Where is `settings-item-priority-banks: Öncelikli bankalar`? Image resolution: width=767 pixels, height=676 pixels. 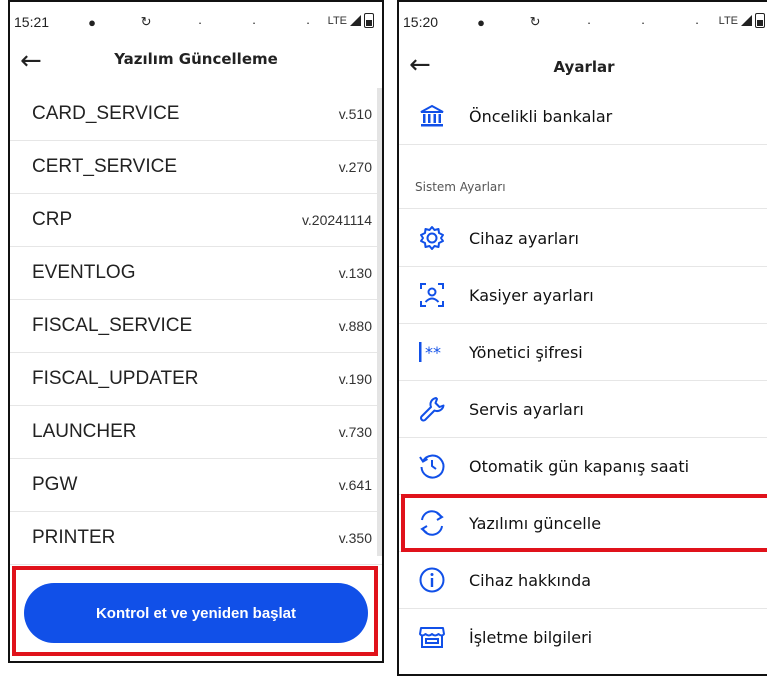
settings-item-priority-banks: Öncelikli bankalar is located at coordinates (583, 116).